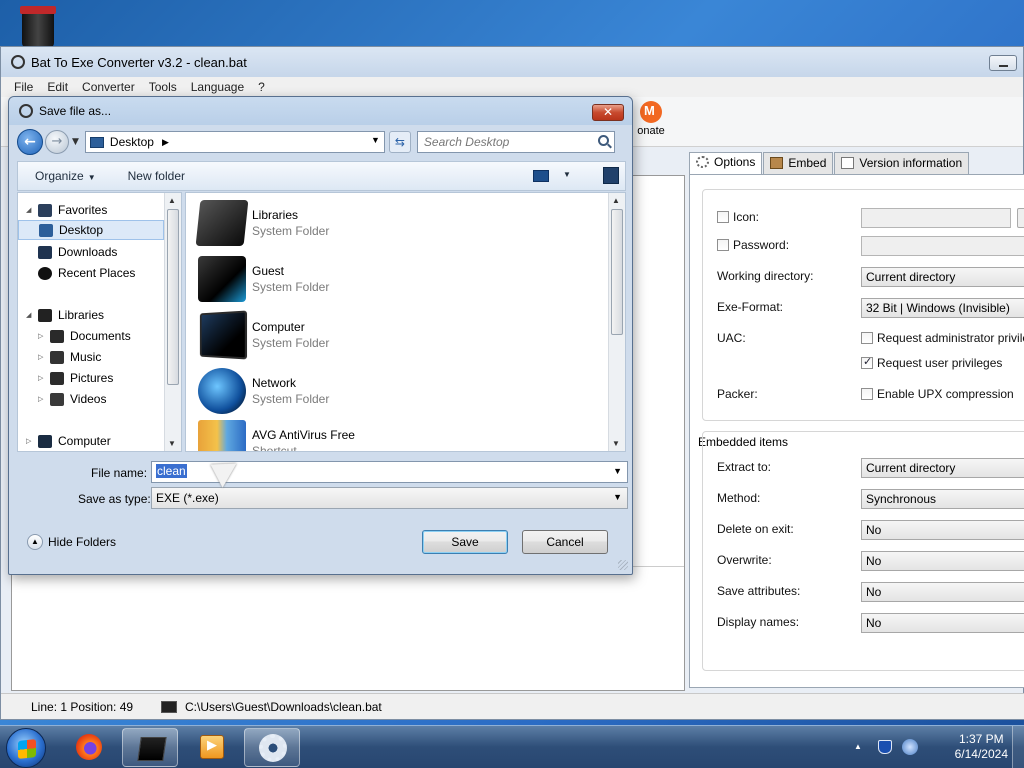 Image resolution: width=1024 pixels, height=768 pixels. What do you see at coordinates (65, 357) in the screenshot?
I see `tree-music: ▷ Music` at bounding box center [65, 357].